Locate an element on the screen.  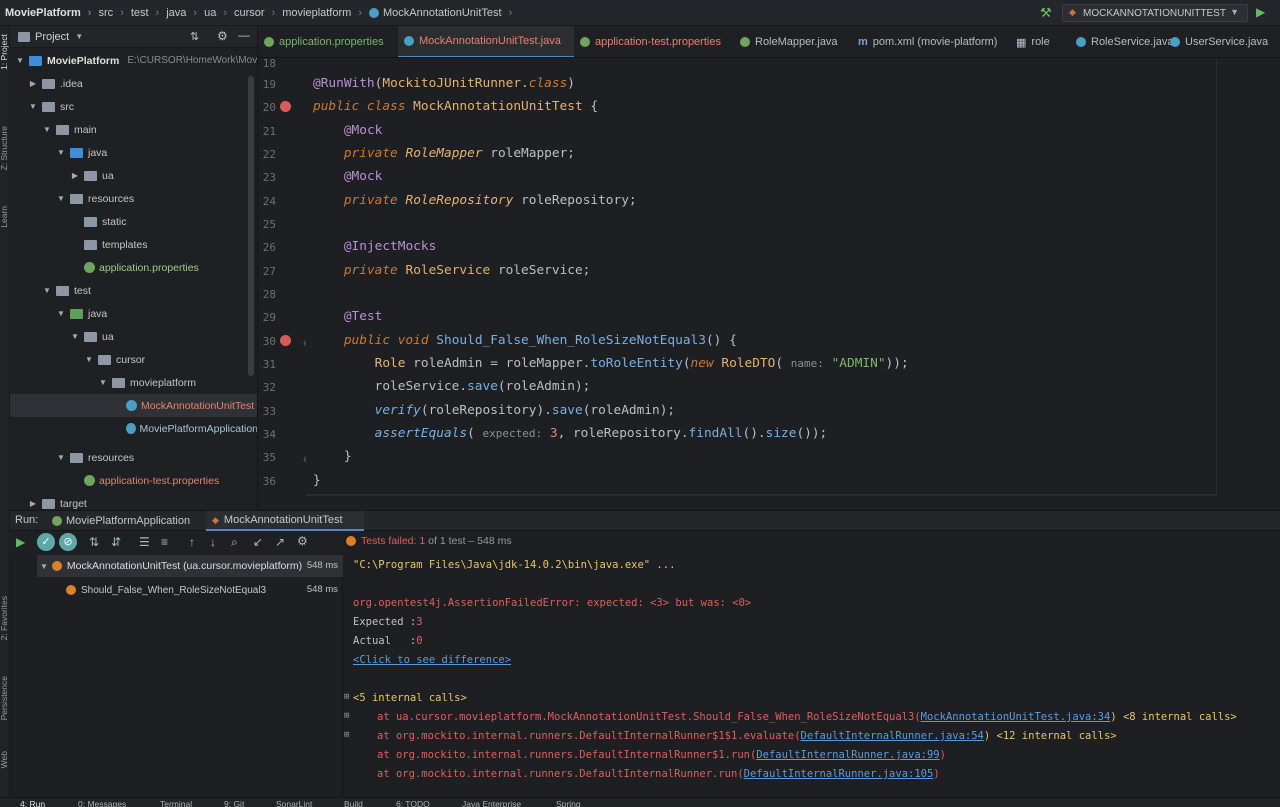
expand-all-icon: ☰ is located at coordinates (144, 542).